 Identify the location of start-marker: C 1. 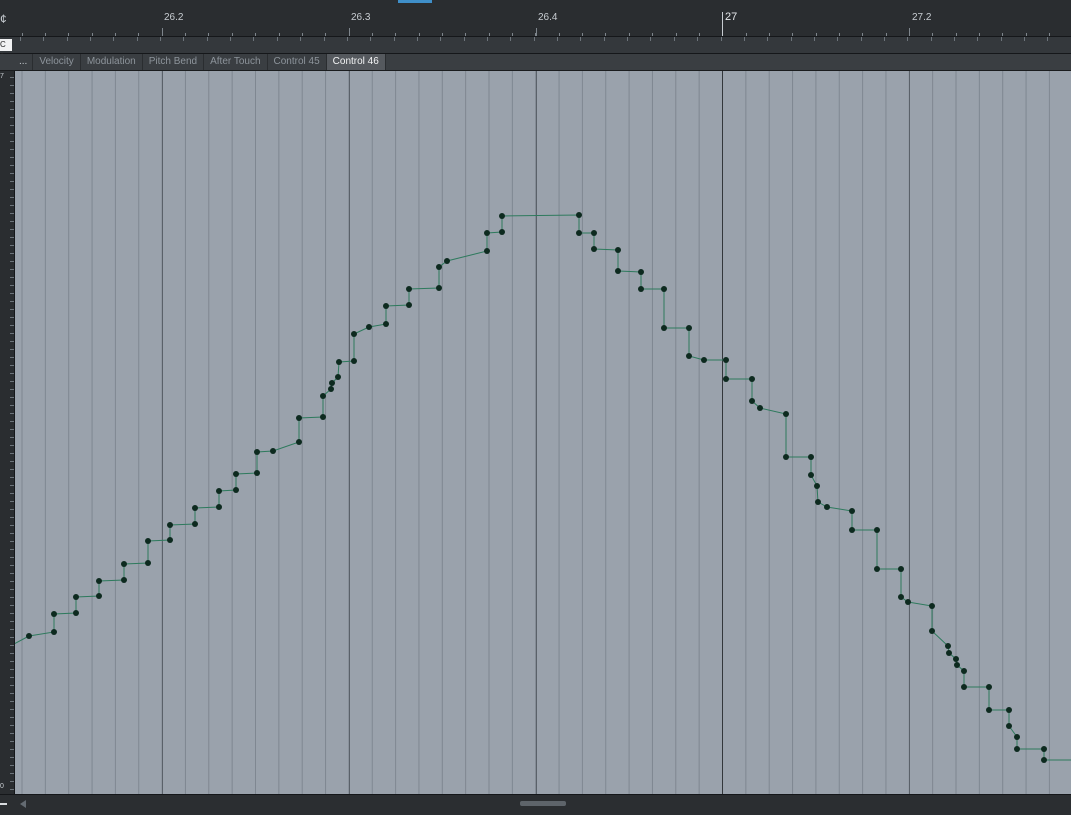
(6, 50).